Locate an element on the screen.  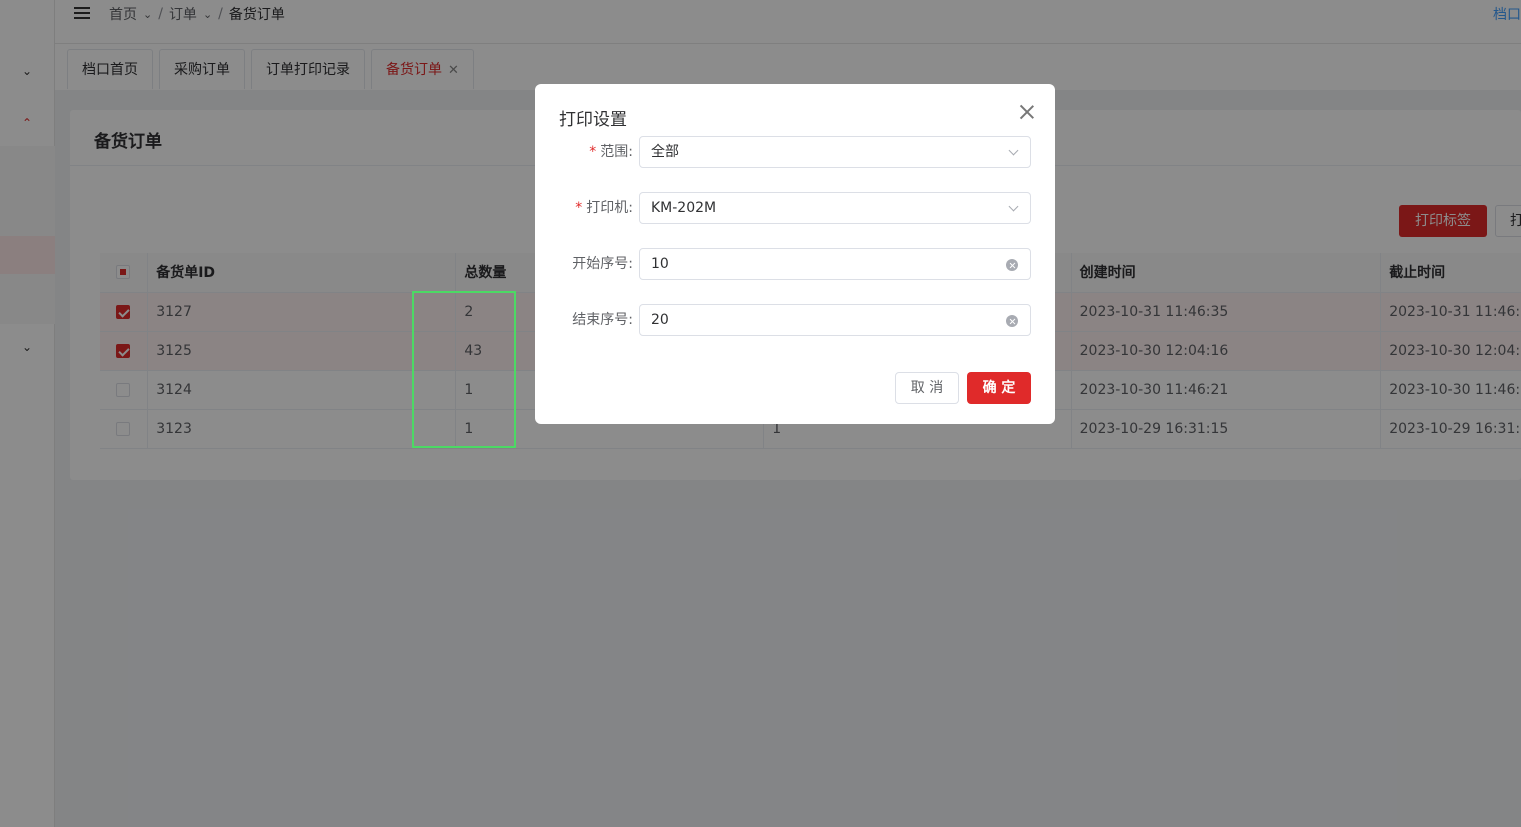
end-number-input: 20 is located at coordinates (835, 320).